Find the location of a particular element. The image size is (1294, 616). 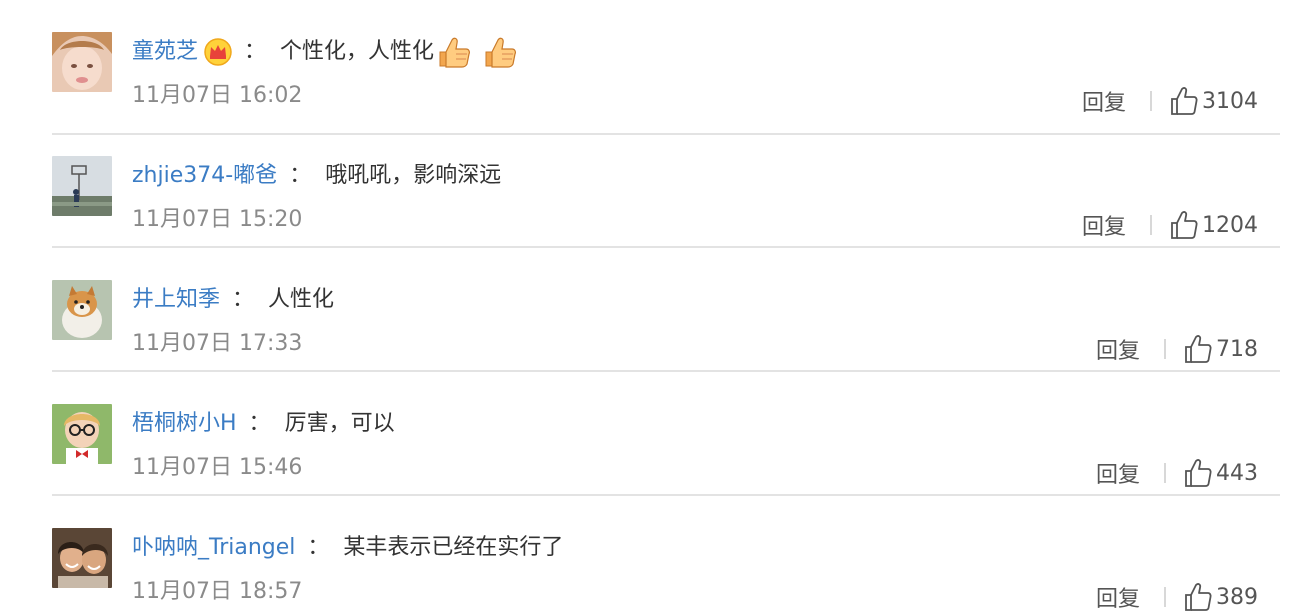

like-count: 1204 is located at coordinates (1230, 225).